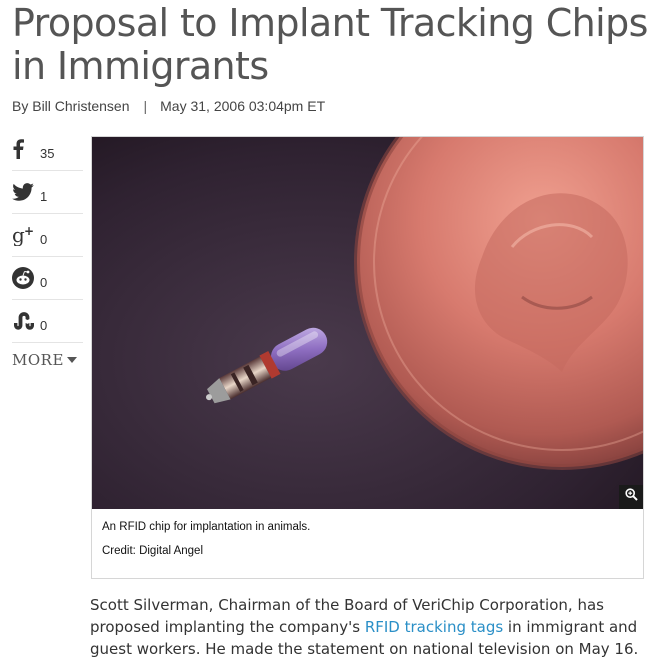 Image resolution: width=667 pixels, height=668 pixels. I want to click on share-reddit-button: 0, so click(47, 278).